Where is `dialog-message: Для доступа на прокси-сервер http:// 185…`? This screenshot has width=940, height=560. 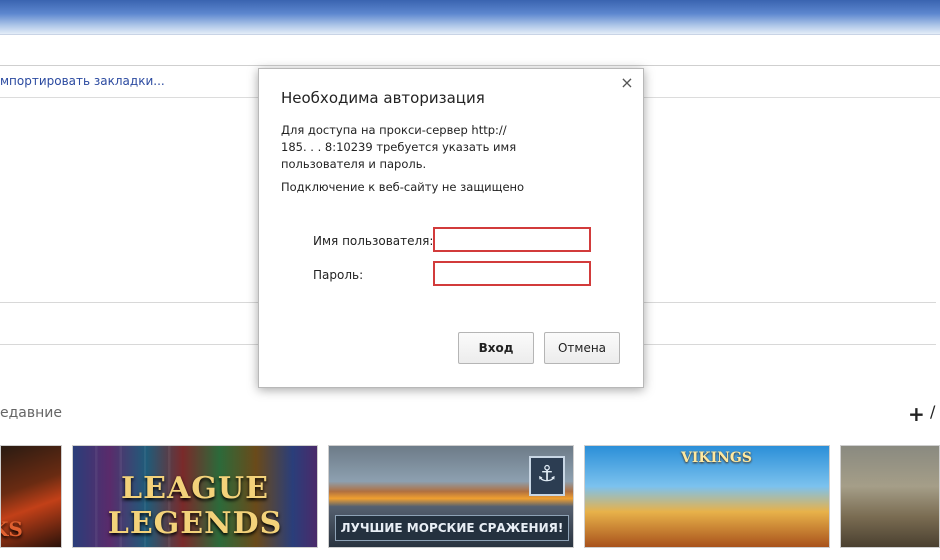
dialog-message: Для доступа на прокси-сервер http:// 185… is located at coordinates (421, 147).